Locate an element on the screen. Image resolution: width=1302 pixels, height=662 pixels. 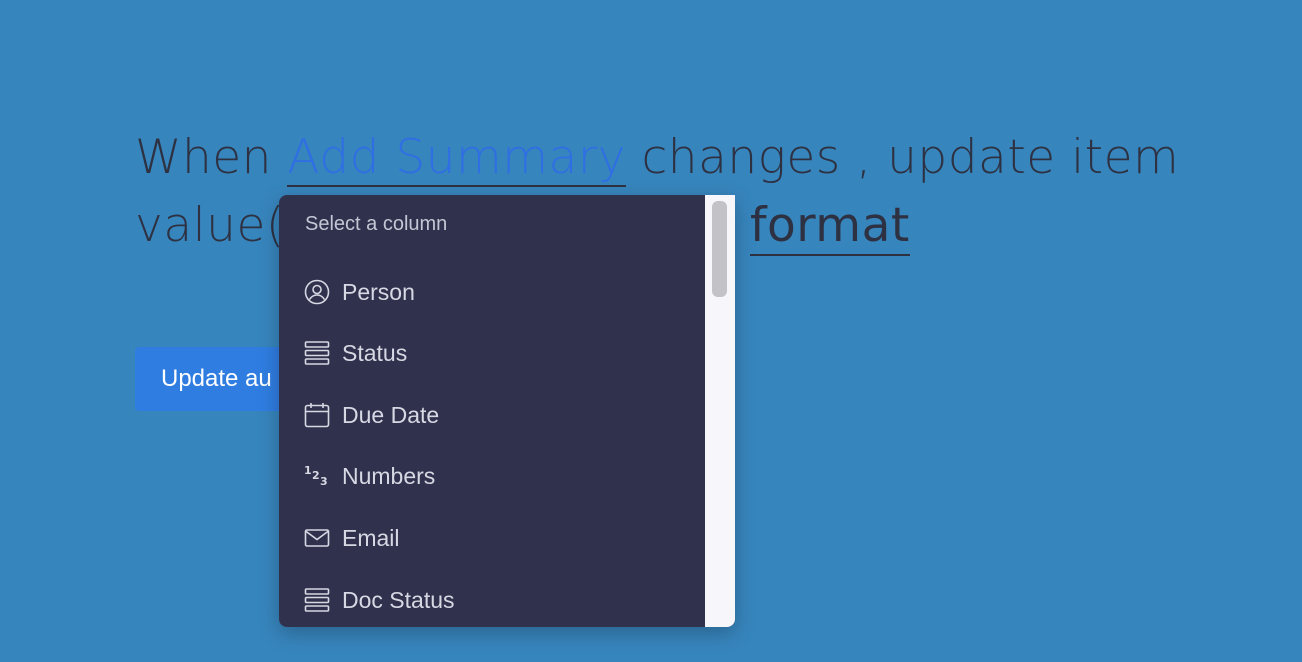
numbers-icon: 1 2 3 is located at coordinates (317, 476).